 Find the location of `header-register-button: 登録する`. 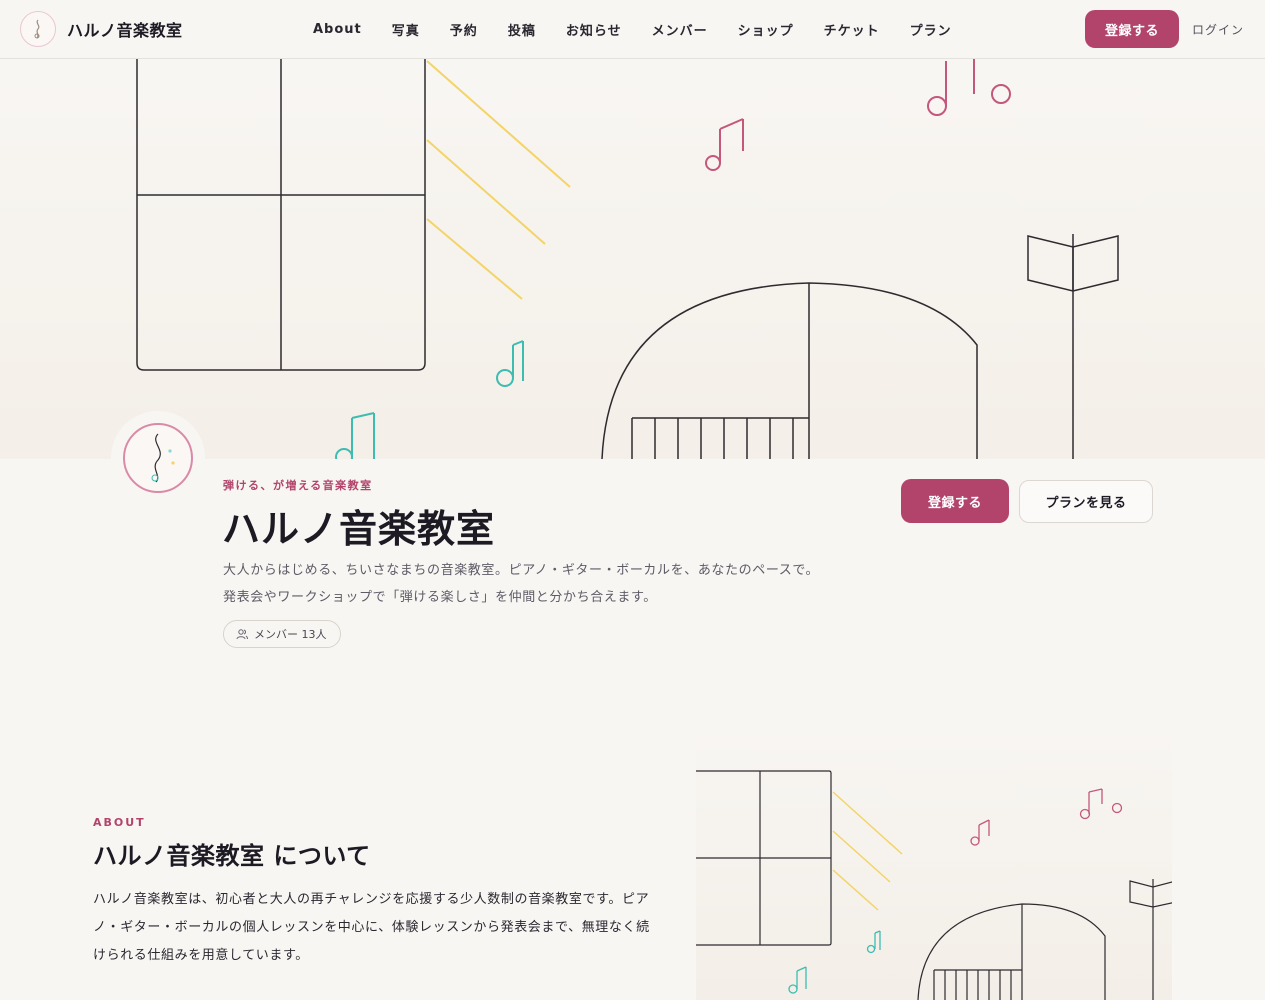

header-register-button: 登録する is located at coordinates (1132, 29).